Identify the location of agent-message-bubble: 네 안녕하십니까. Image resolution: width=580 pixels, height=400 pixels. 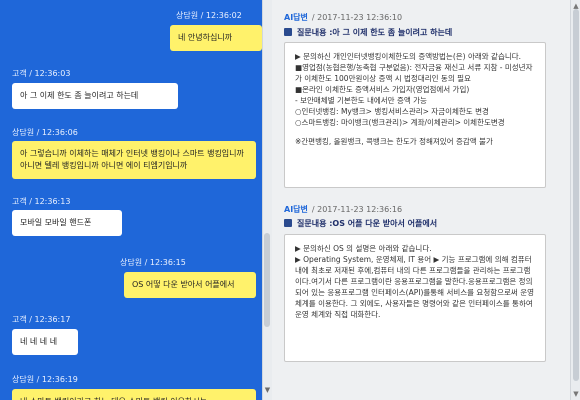
(216, 38).